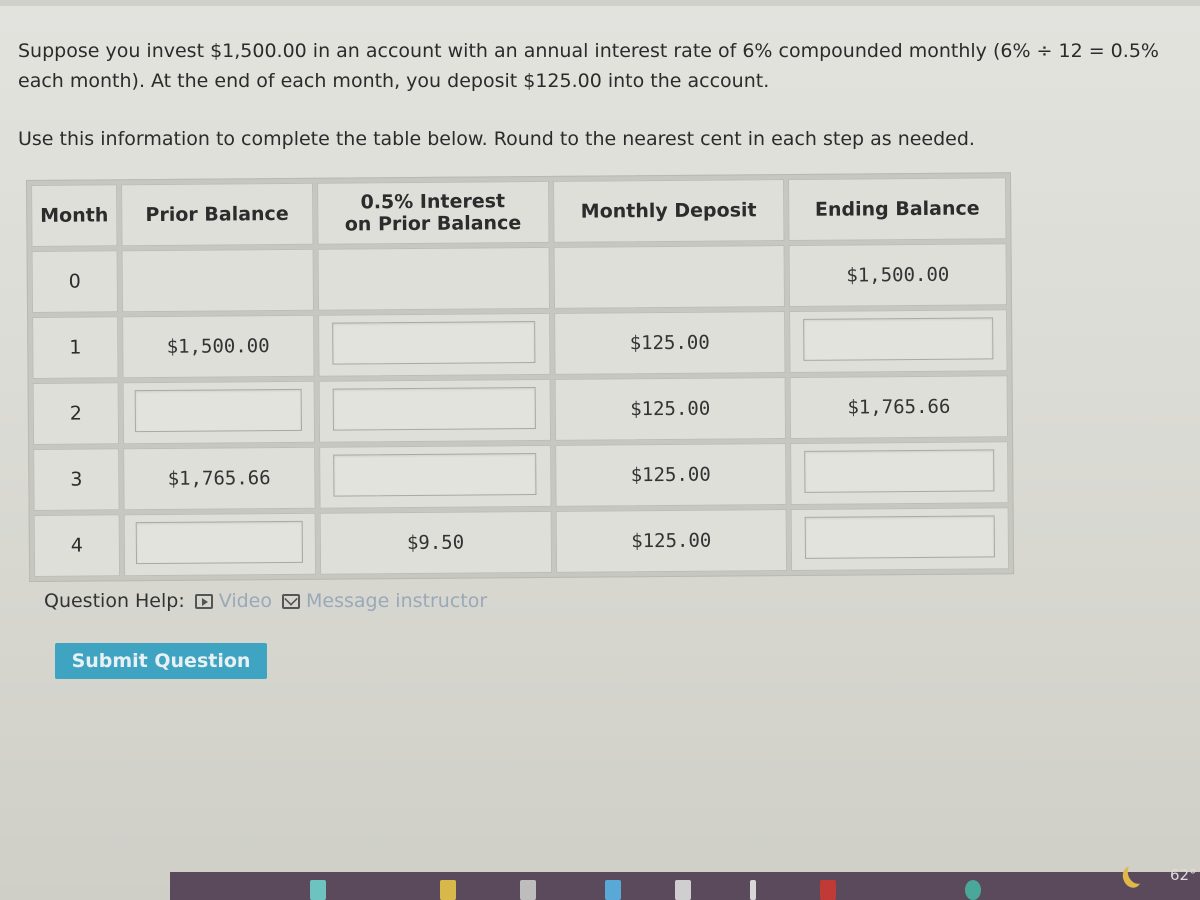 Image resolution: width=1200 pixels, height=900 pixels. I want to click on taskbar, so click(685, 886).